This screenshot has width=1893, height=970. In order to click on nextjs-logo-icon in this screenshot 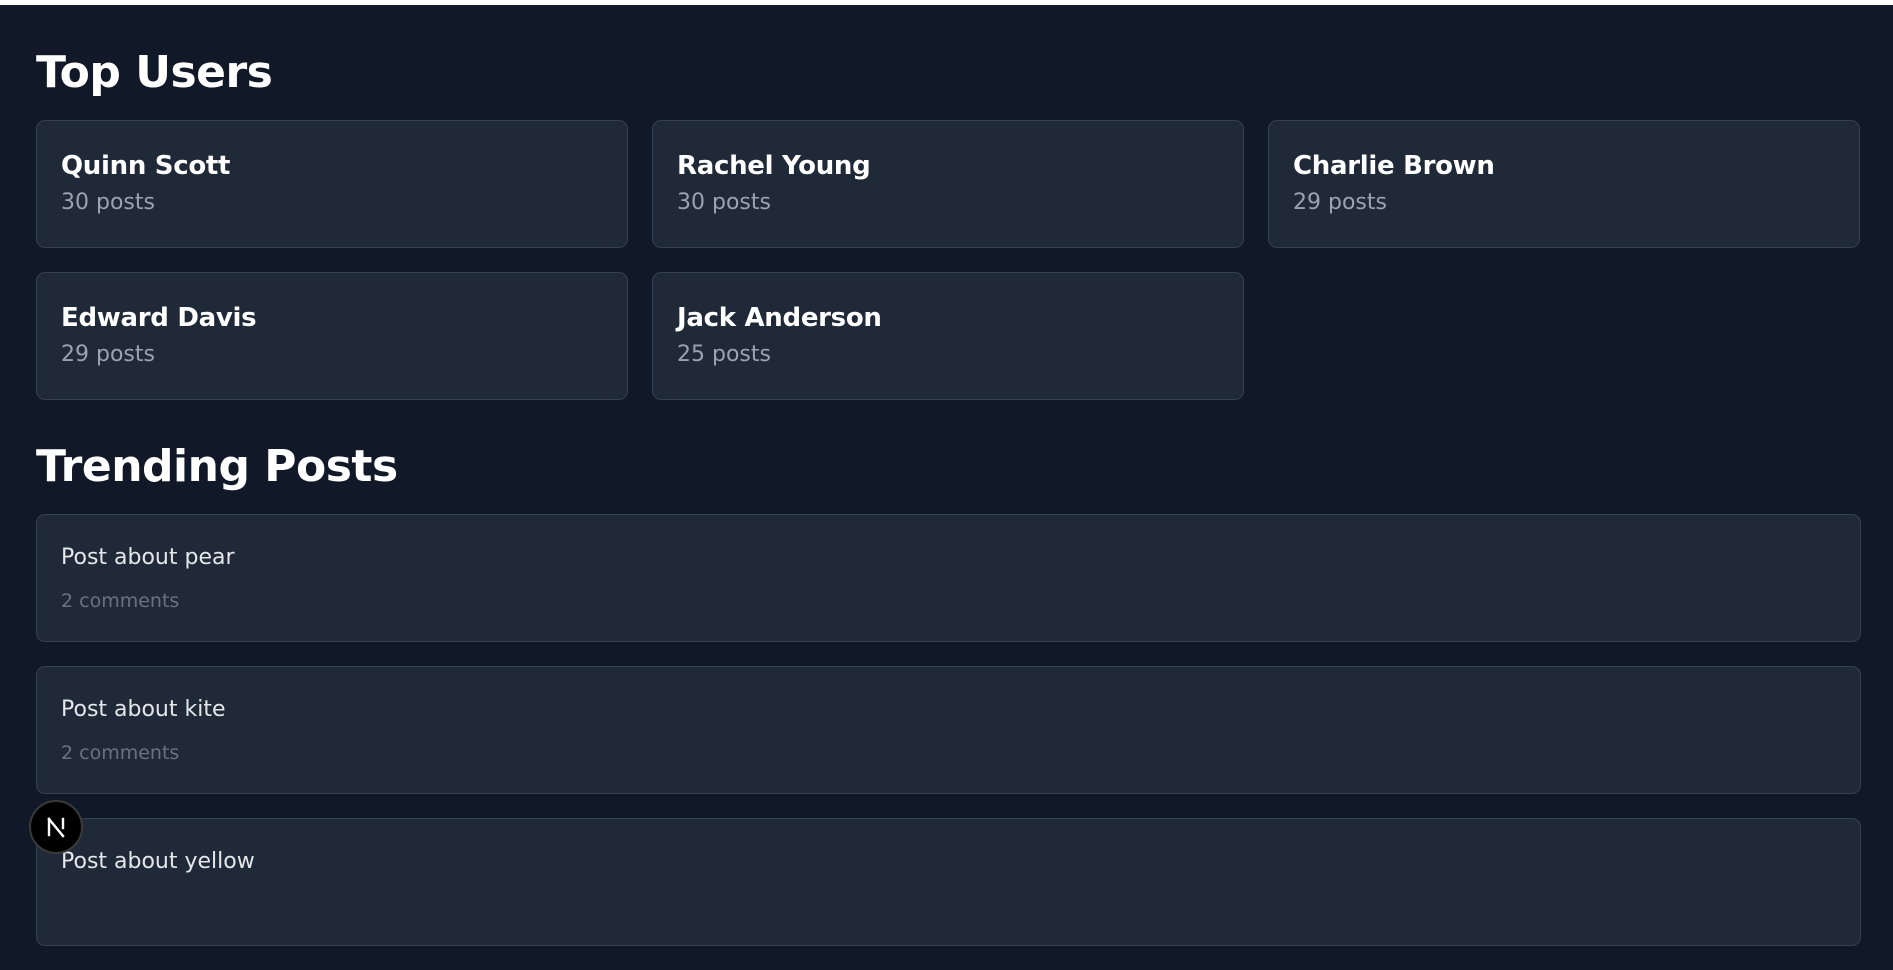, I will do `click(56, 827)`.